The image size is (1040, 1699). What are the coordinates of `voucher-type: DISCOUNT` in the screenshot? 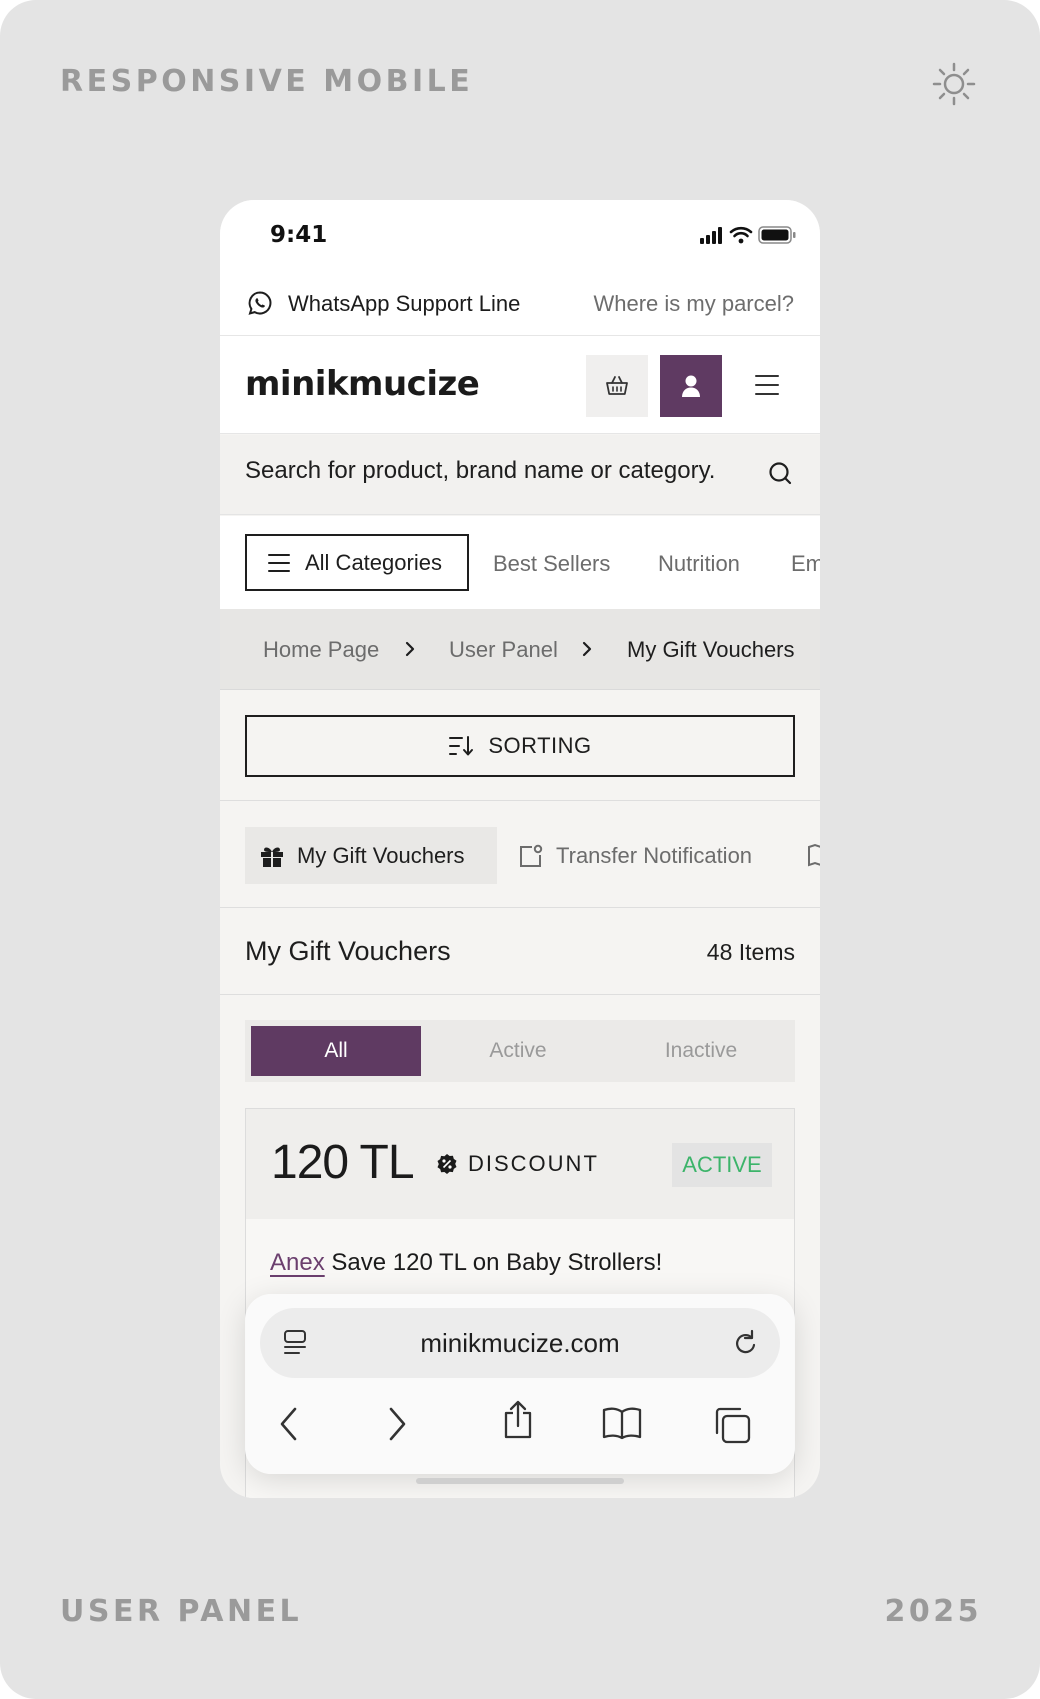 It's located at (517, 1164).